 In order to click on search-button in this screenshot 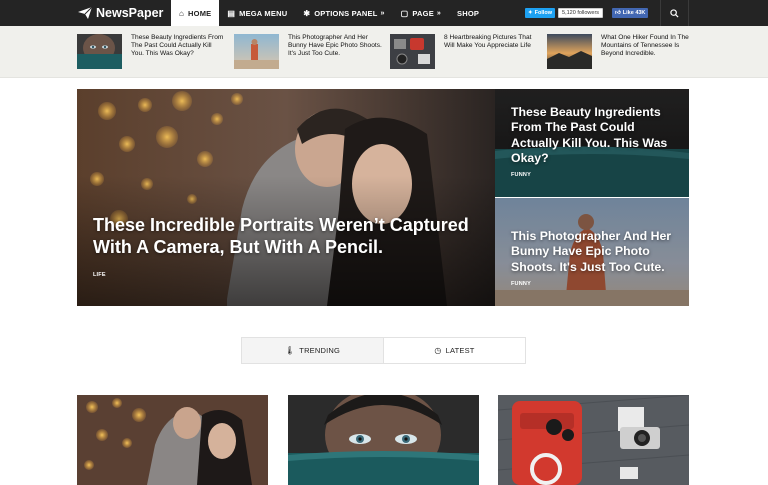, I will do `click(674, 13)`.